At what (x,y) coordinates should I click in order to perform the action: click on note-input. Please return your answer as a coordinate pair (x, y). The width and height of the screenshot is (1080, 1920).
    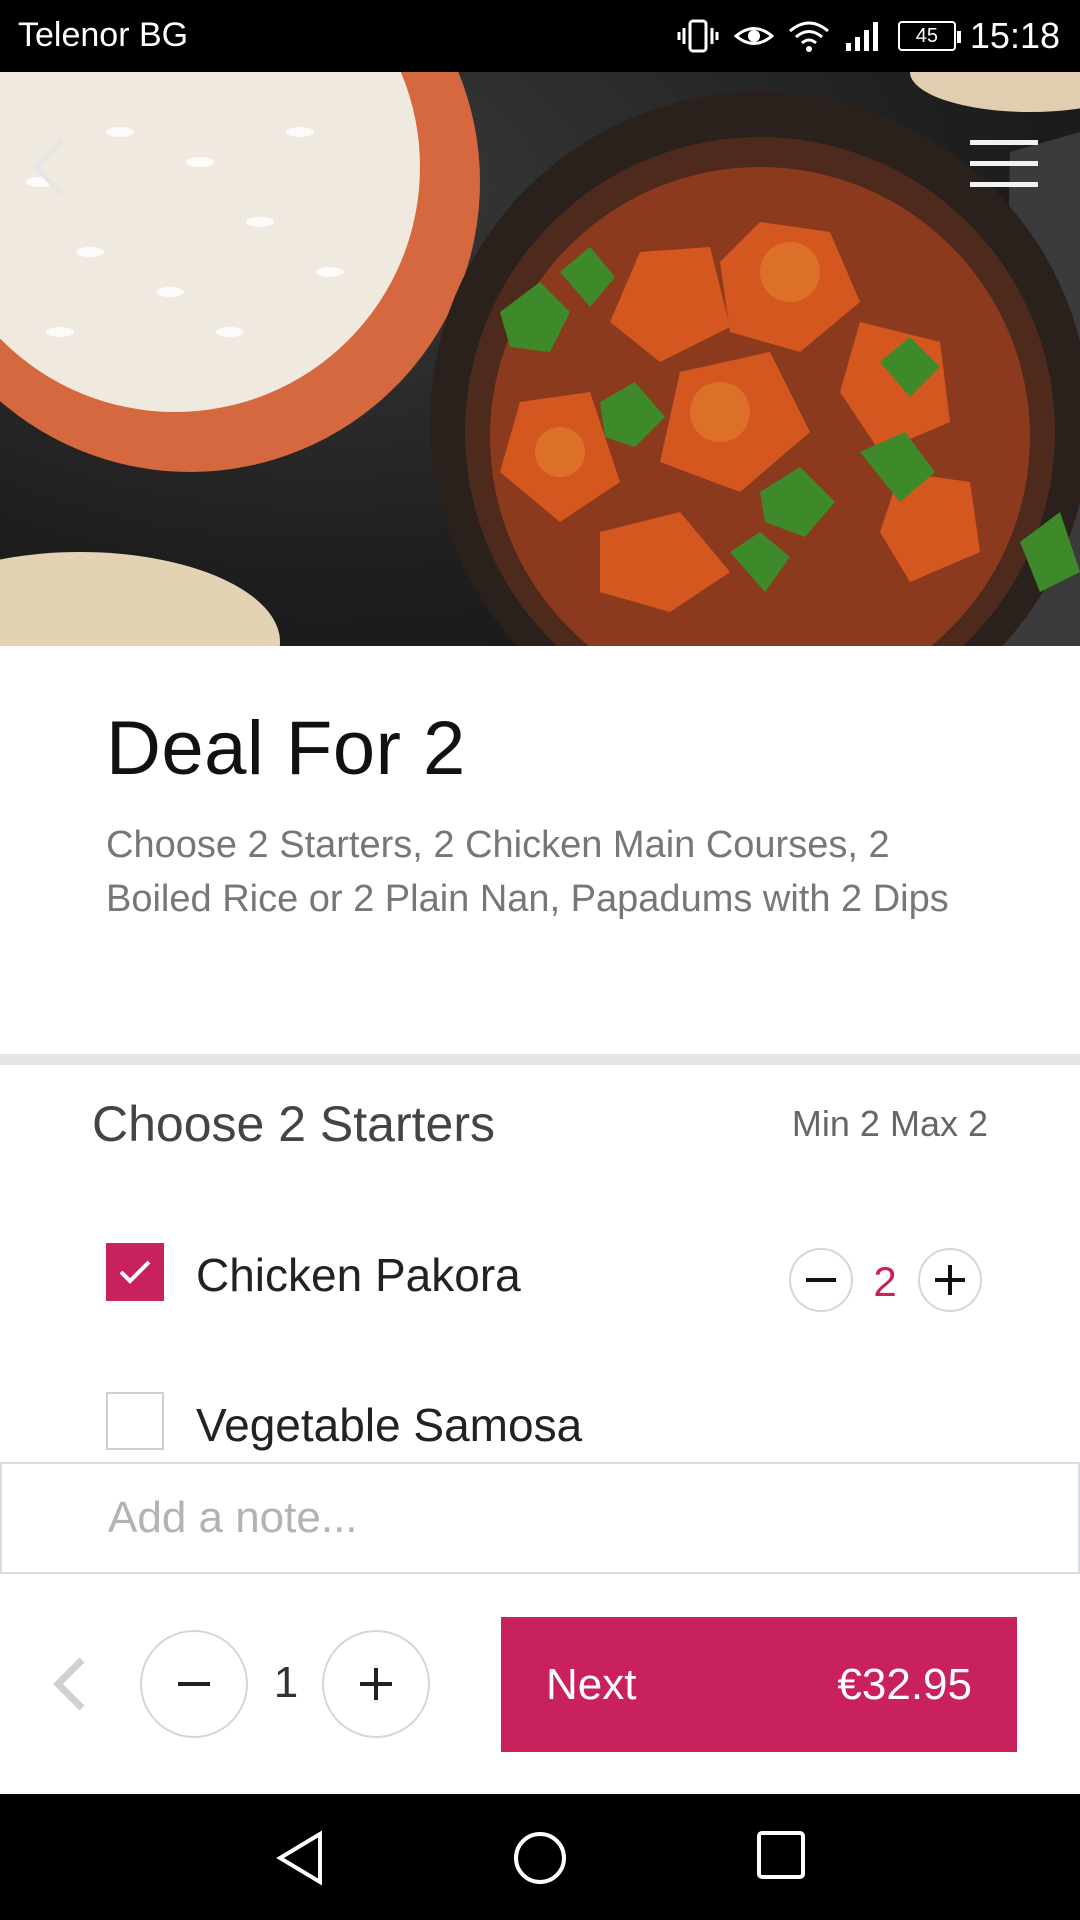
    Looking at the image, I should click on (540, 1518).